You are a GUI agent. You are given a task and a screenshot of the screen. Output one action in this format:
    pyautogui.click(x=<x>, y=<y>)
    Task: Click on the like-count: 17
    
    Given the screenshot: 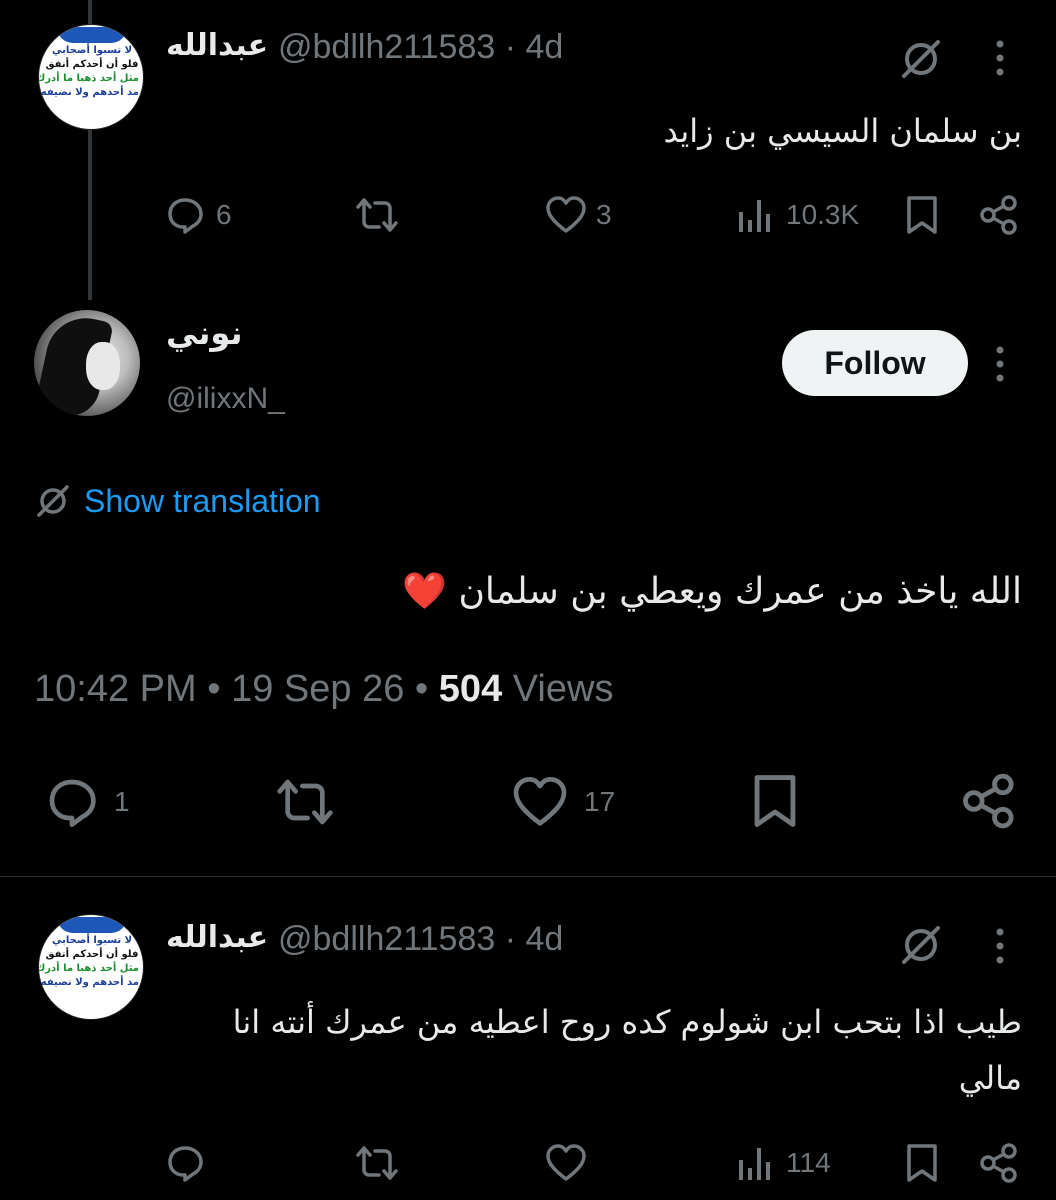 What is the action you would take?
    pyautogui.click(x=600, y=801)
    